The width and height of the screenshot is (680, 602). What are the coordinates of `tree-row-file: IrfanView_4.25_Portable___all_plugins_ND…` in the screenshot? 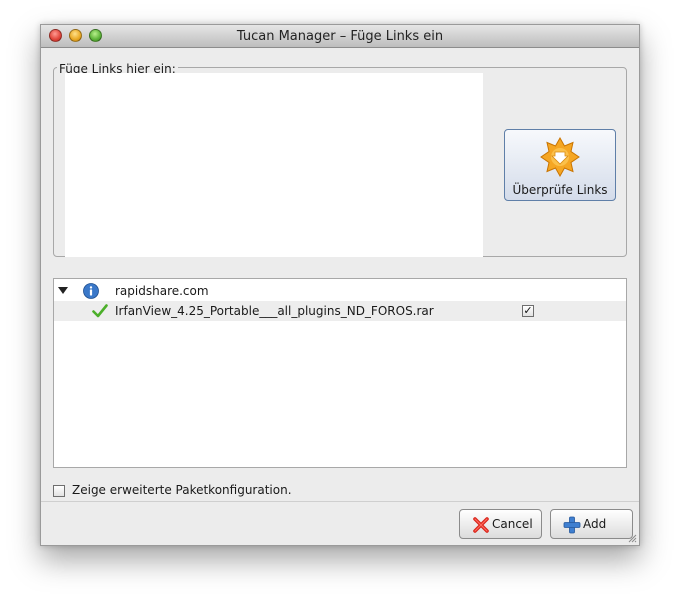 It's located at (340, 311).